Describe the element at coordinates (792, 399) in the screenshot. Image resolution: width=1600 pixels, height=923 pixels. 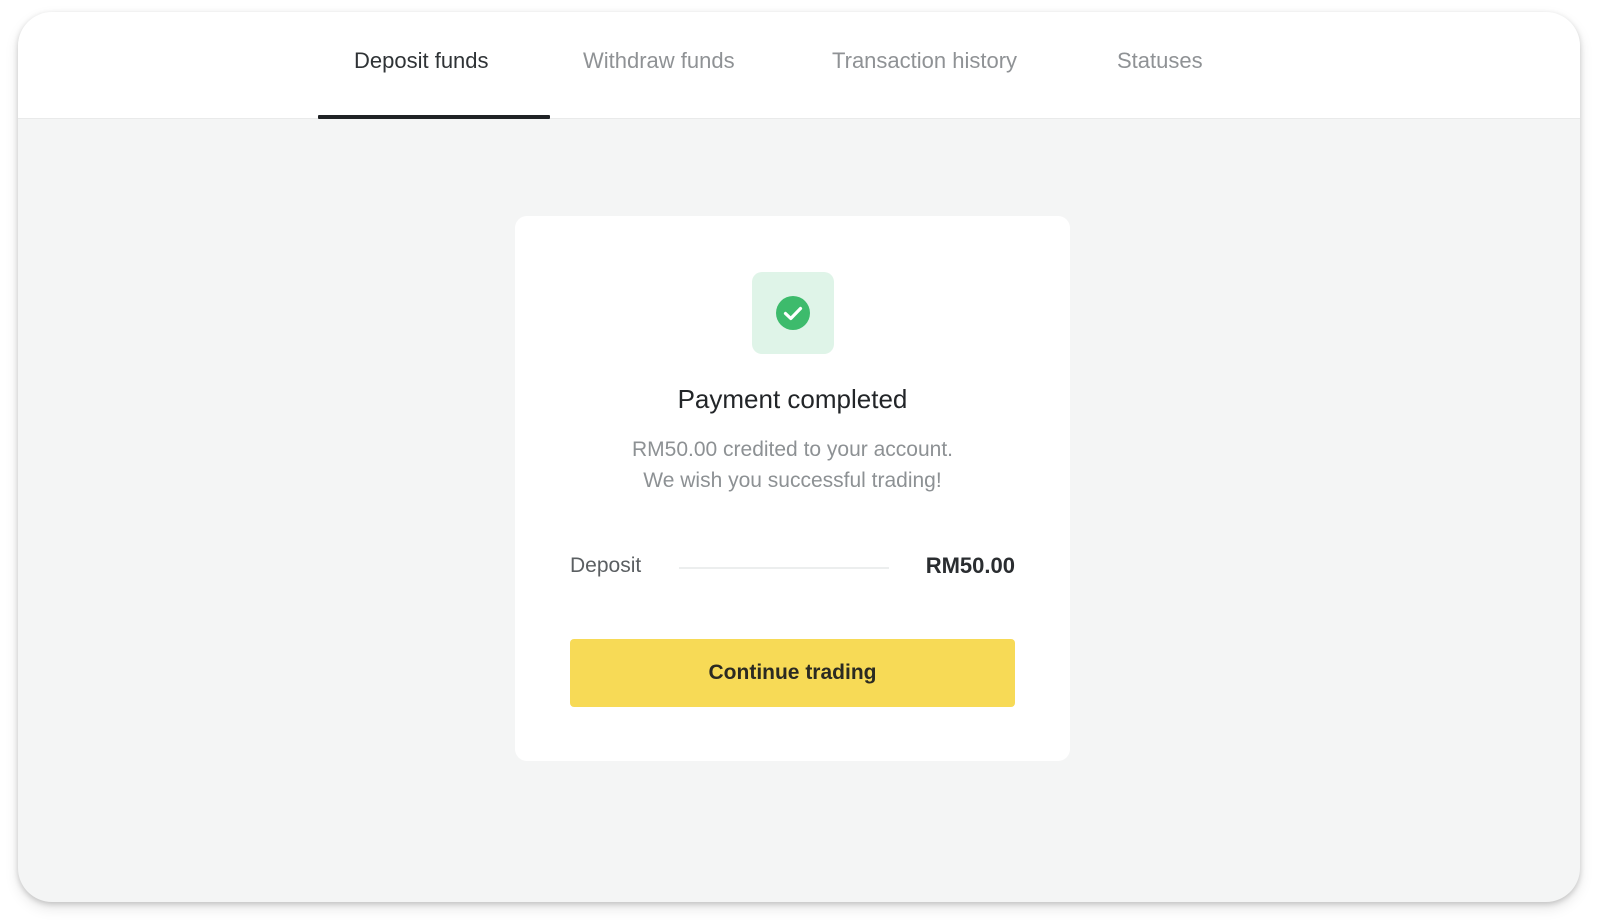
I see `payment-status-title: Payment completed` at that location.